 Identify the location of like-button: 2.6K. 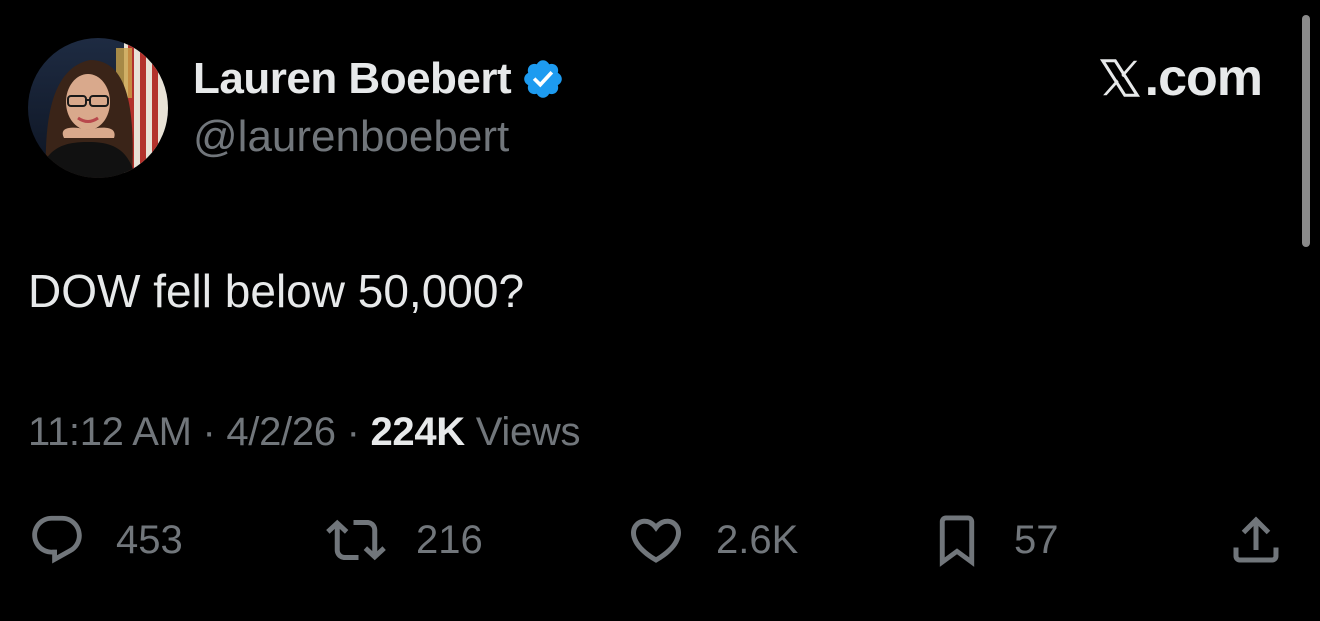
(712, 540).